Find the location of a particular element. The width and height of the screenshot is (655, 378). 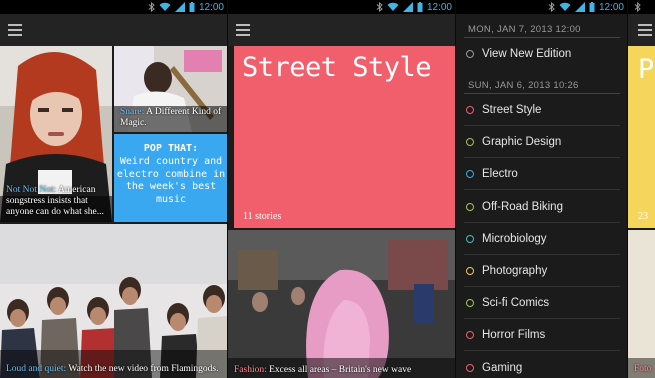

screen-peek: P 23 Foto is located at coordinates (641, 189).